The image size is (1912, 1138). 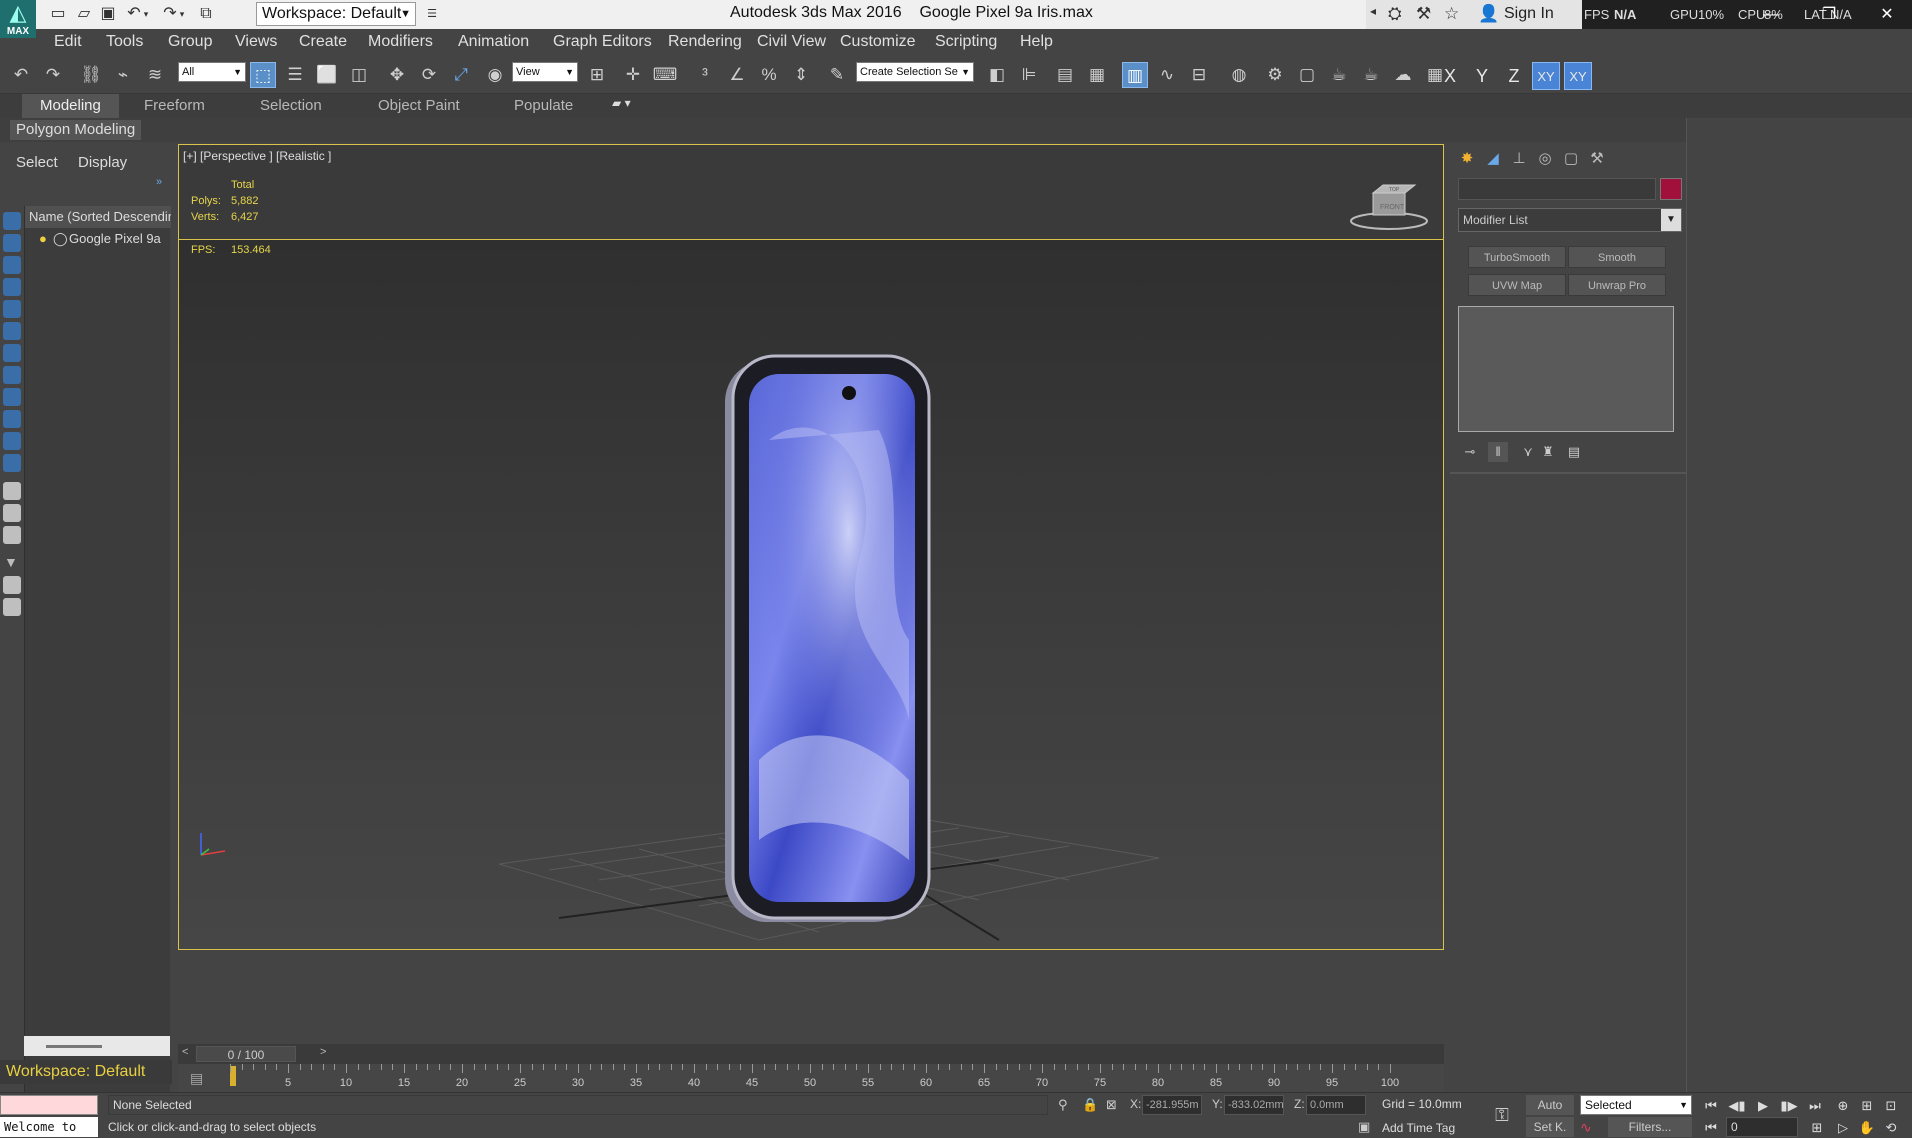 I want to click on pin-stack-icon: ⊸, so click(x=1470, y=452).